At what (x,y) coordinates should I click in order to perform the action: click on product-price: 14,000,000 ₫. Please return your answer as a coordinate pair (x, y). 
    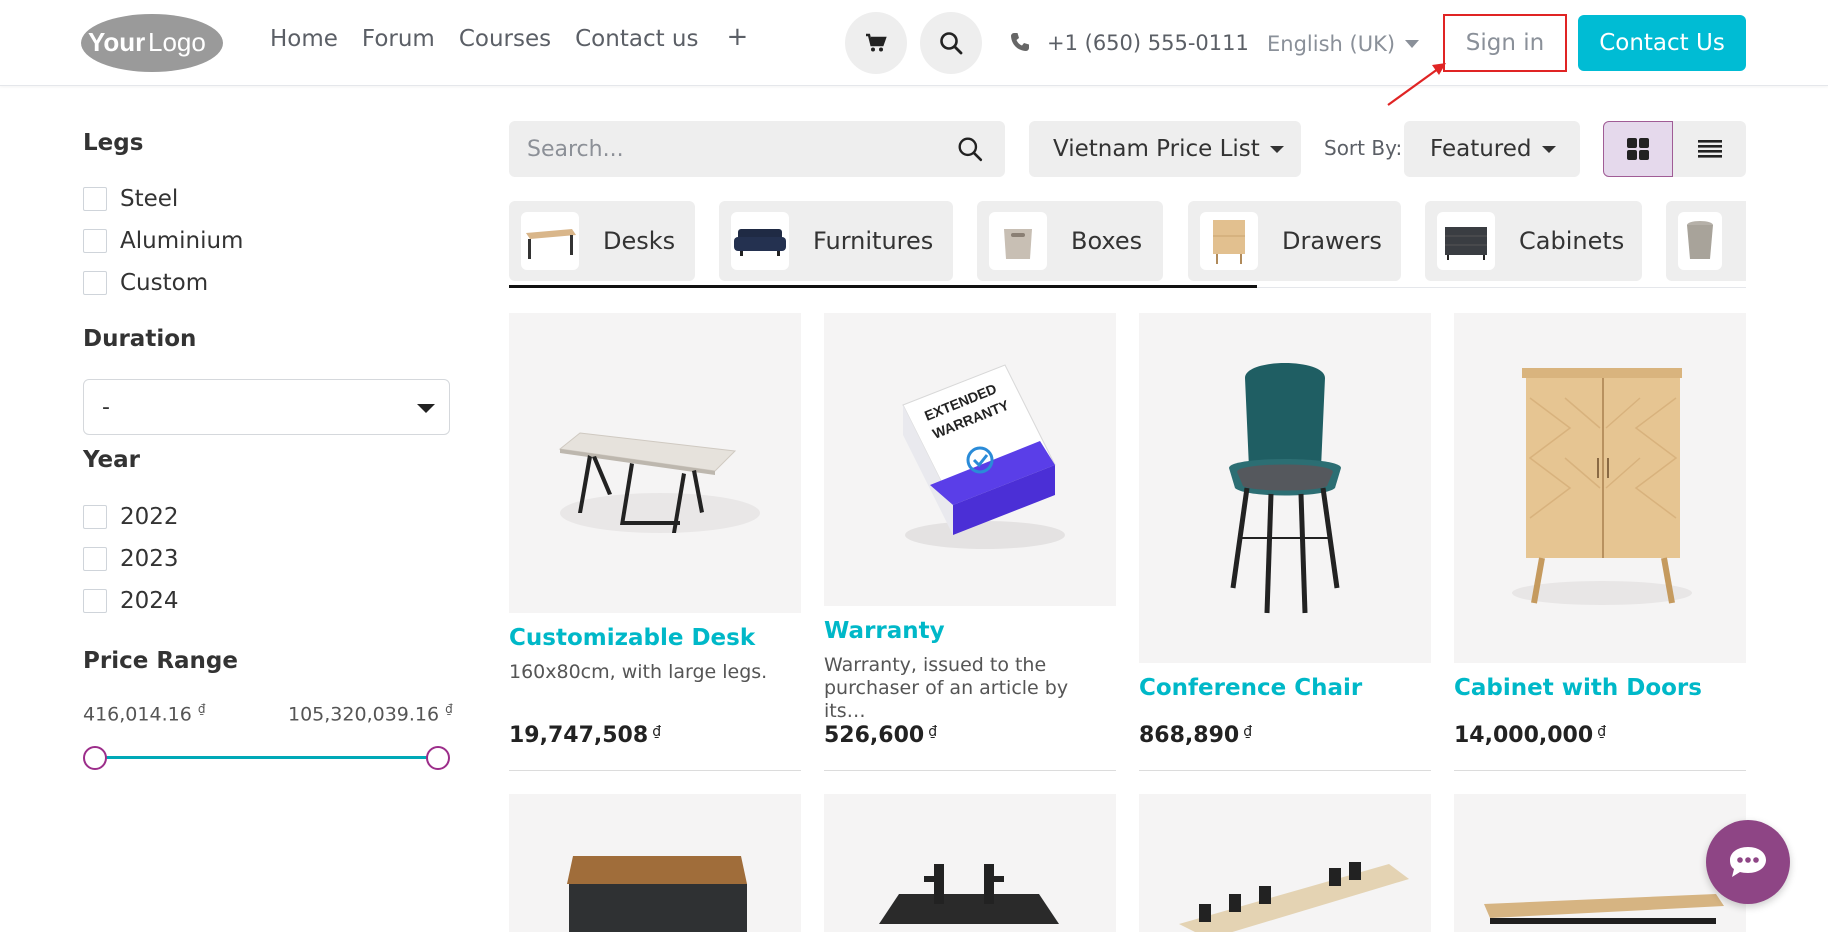
    Looking at the image, I should click on (1530, 735).